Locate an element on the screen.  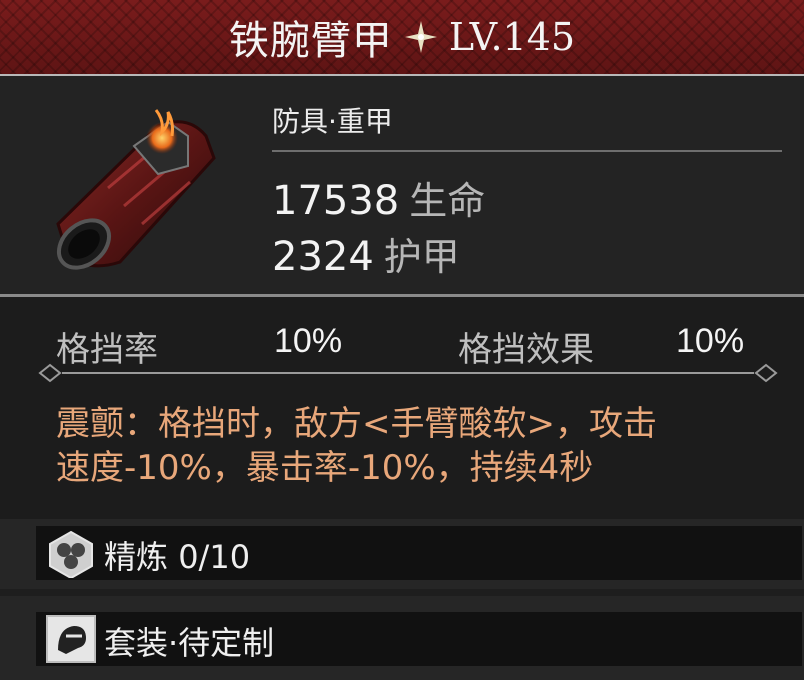
stat-armor: 2324 护甲 is located at coordinates (366, 253).